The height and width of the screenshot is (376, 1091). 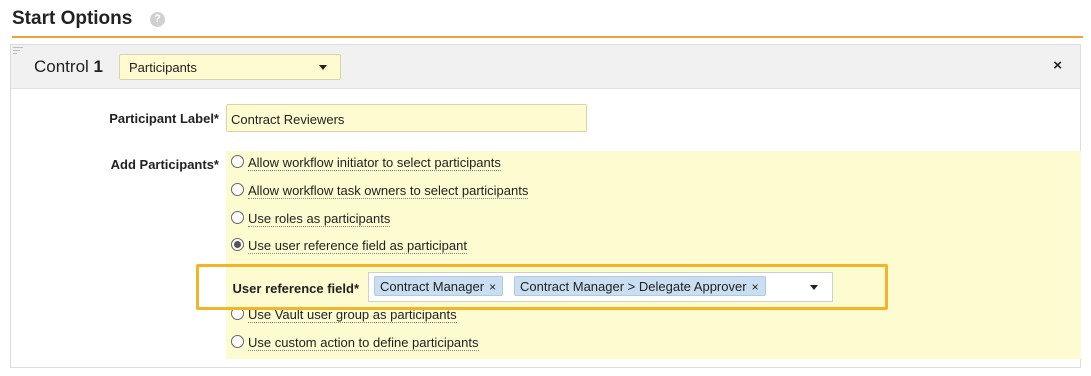 I want to click on control-label: Control 1, so click(x=68, y=67).